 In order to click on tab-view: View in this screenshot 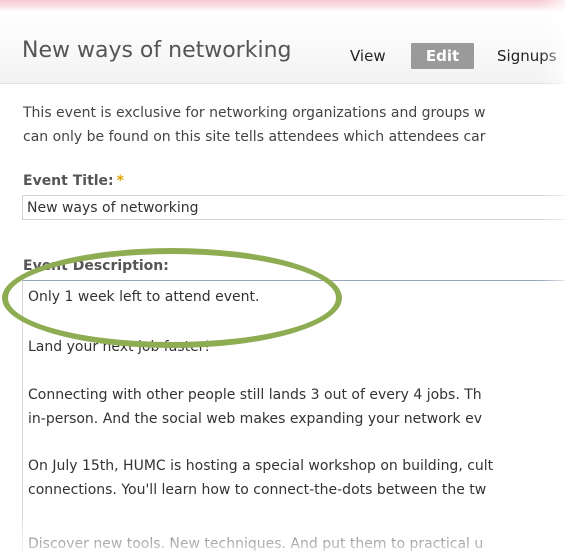, I will do `click(368, 56)`.